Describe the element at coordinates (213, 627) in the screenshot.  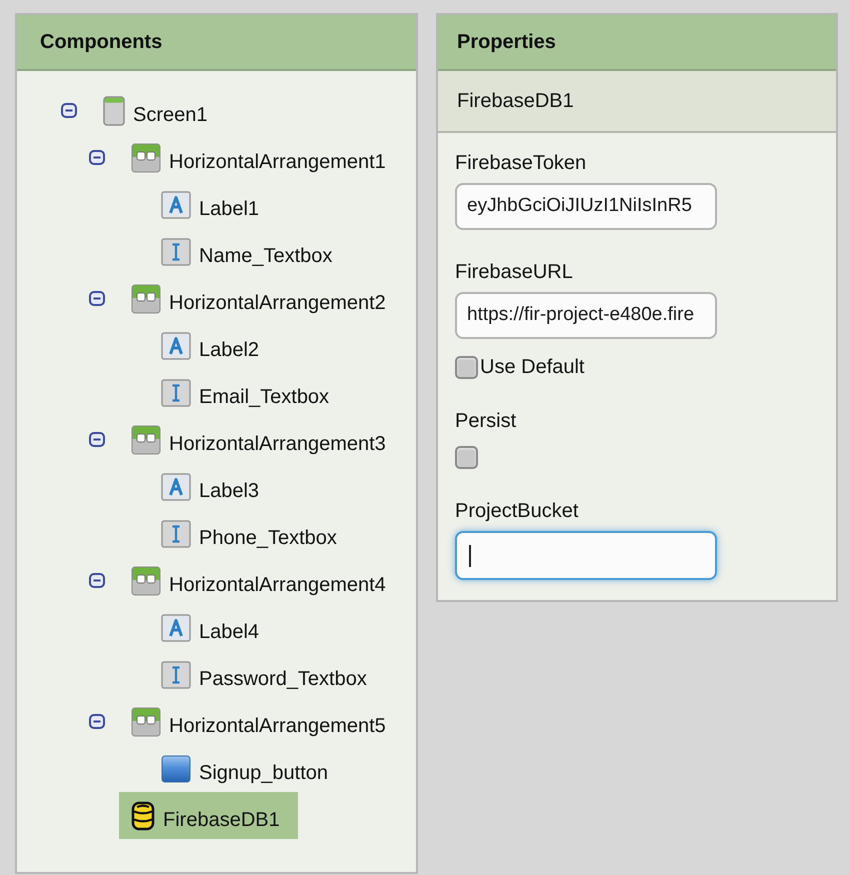
I see `tree-item: Label4` at that location.